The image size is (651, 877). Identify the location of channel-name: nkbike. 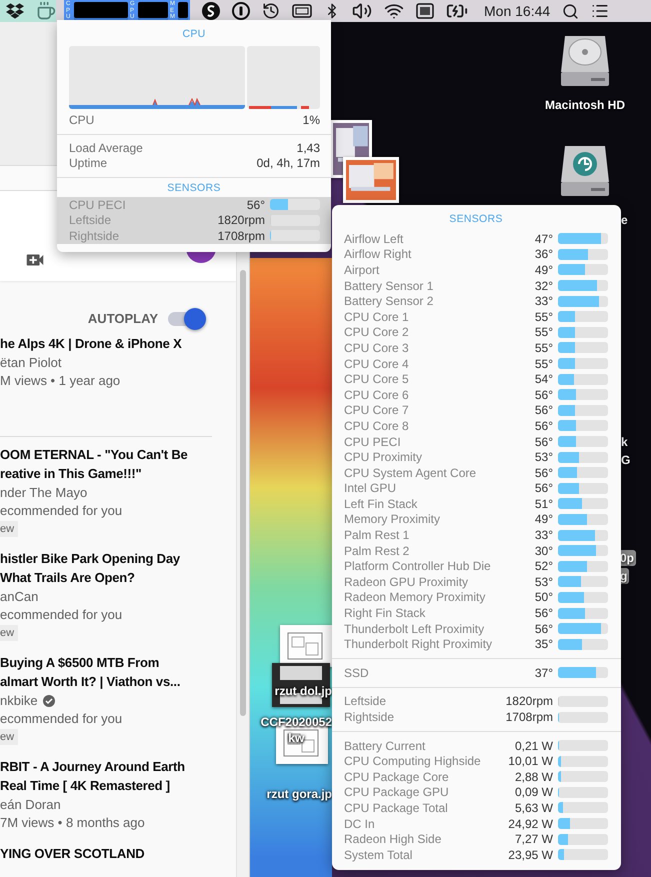
(19, 701).